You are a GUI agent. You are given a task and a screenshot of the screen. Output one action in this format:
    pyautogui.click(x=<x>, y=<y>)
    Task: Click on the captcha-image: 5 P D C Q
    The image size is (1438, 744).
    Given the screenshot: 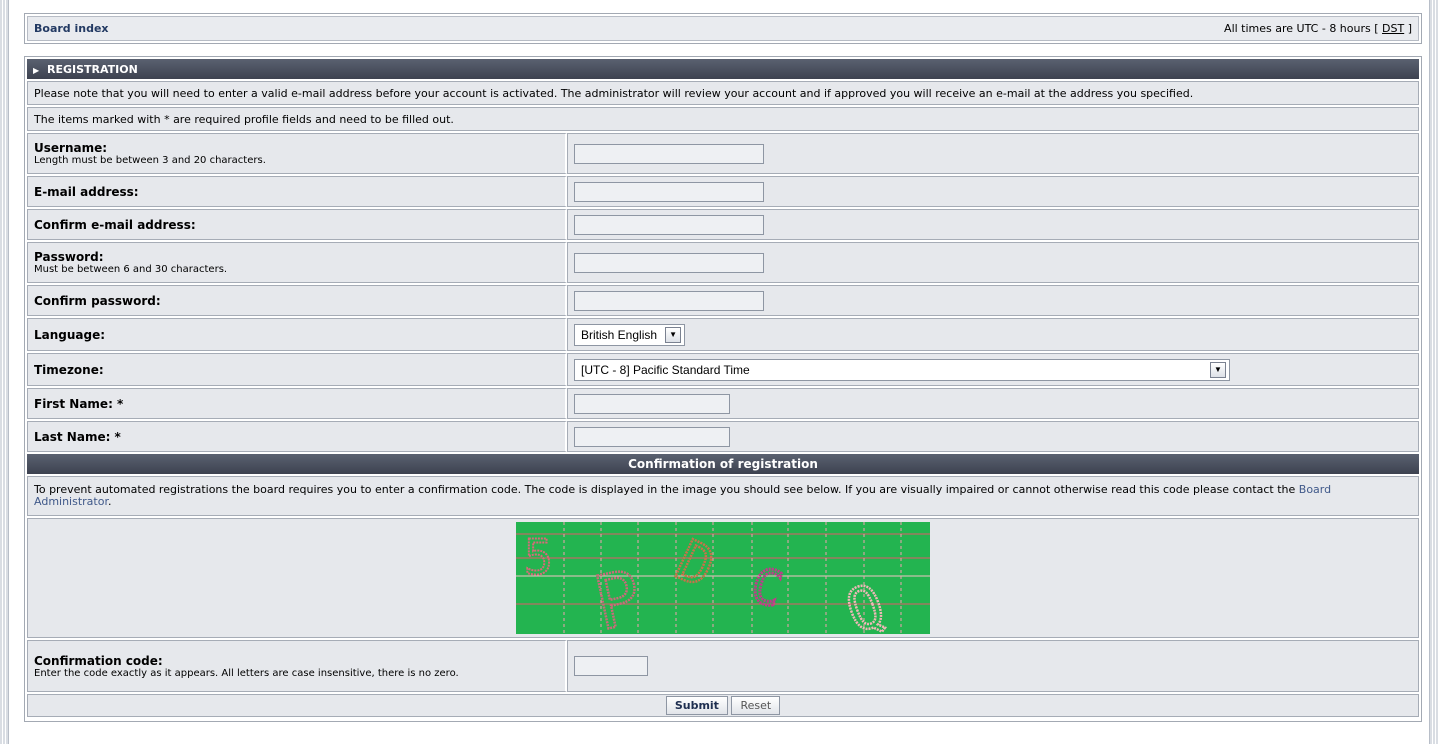 What is the action you would take?
    pyautogui.click(x=723, y=578)
    